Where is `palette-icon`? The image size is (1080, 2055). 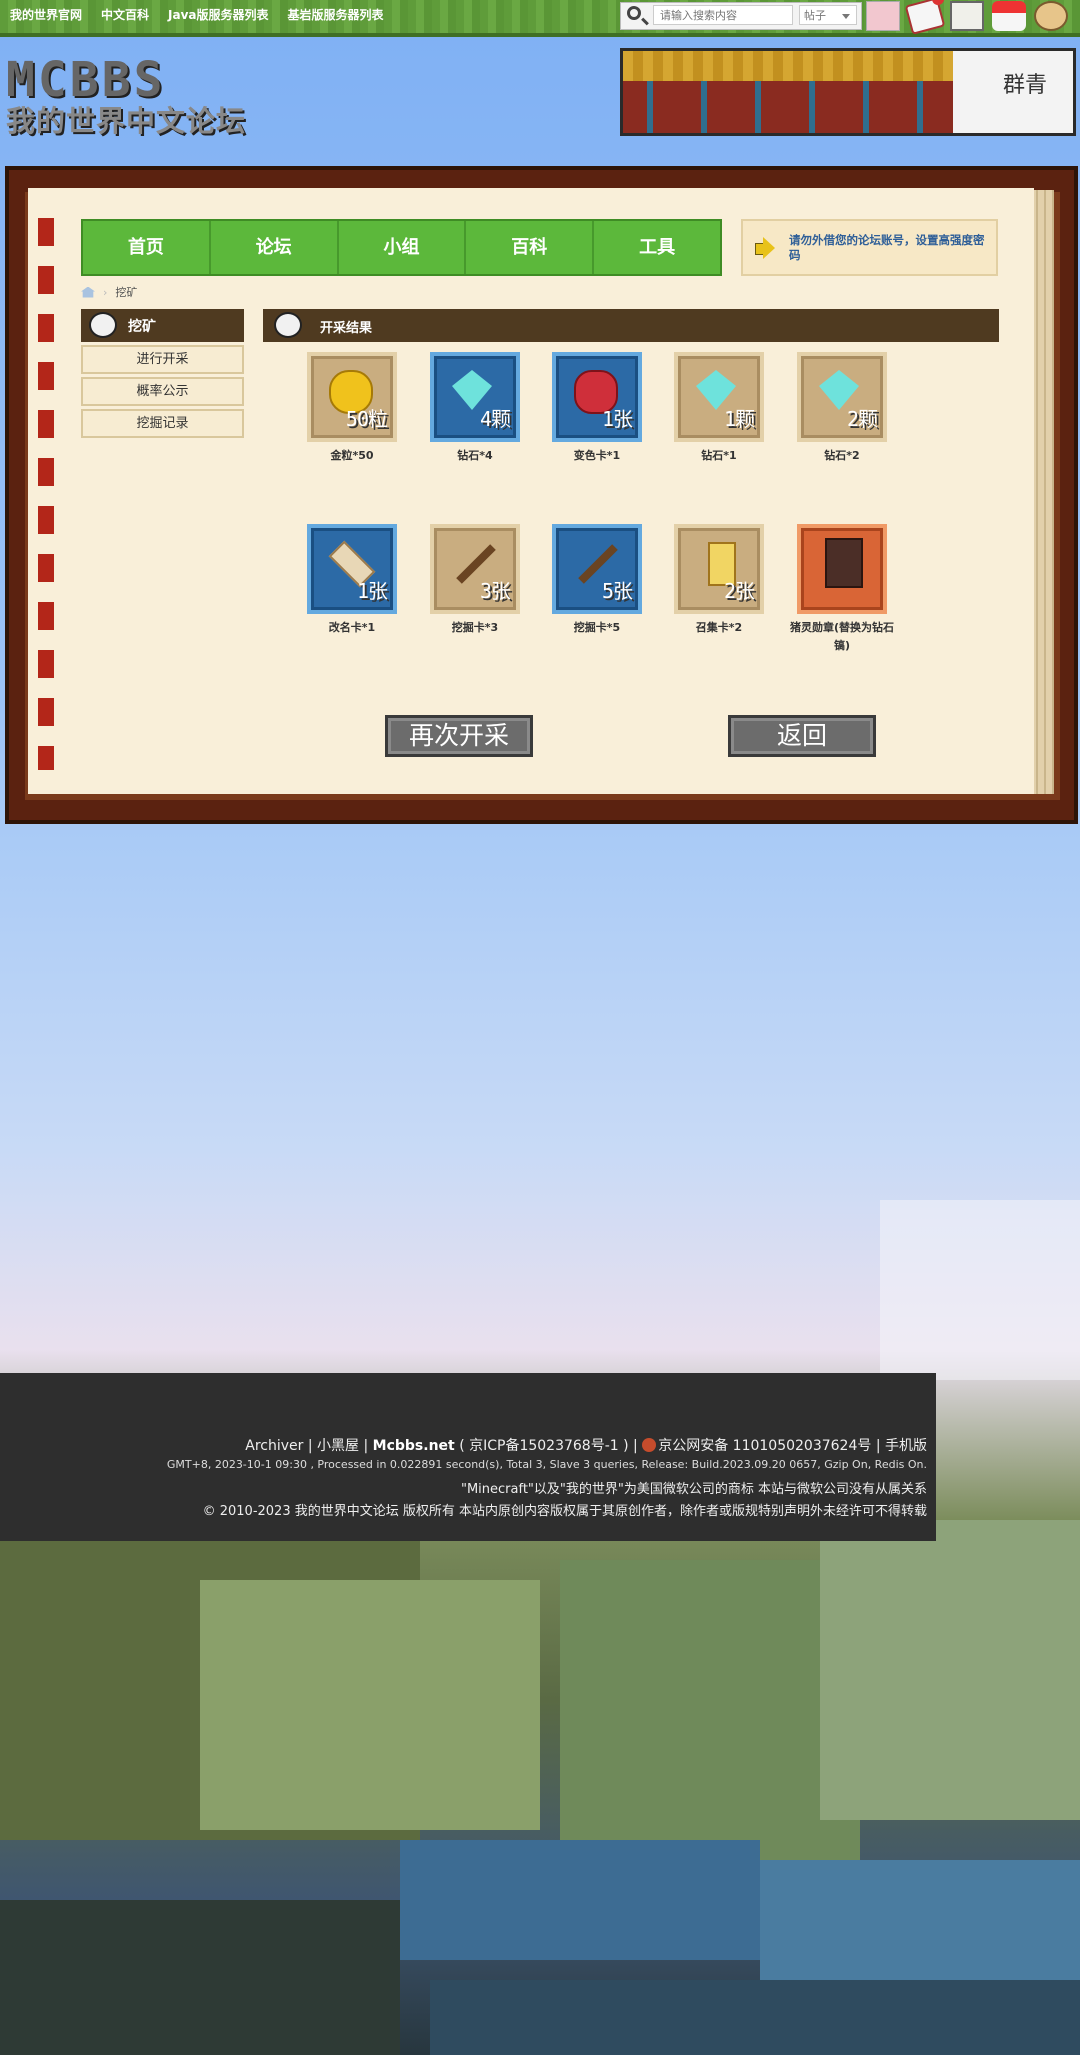
palette-icon is located at coordinates (1051, 16).